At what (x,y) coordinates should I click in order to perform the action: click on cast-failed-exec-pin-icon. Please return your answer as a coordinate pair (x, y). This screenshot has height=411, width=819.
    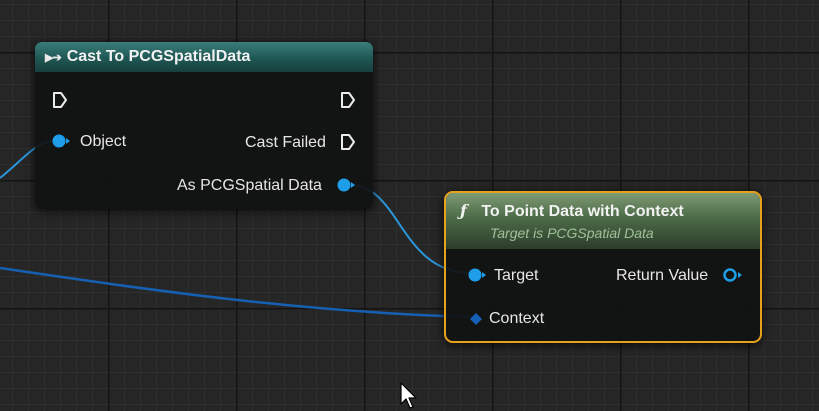
    Looking at the image, I should click on (348, 142).